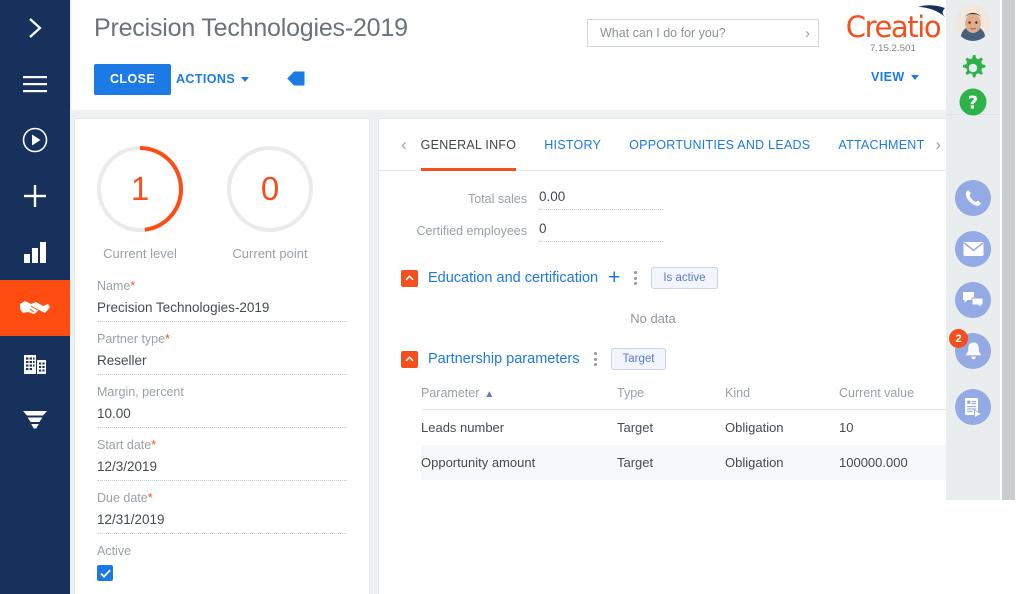 This screenshot has height=594, width=1016. I want to click on section-title: Partnership parameters, so click(504, 359).